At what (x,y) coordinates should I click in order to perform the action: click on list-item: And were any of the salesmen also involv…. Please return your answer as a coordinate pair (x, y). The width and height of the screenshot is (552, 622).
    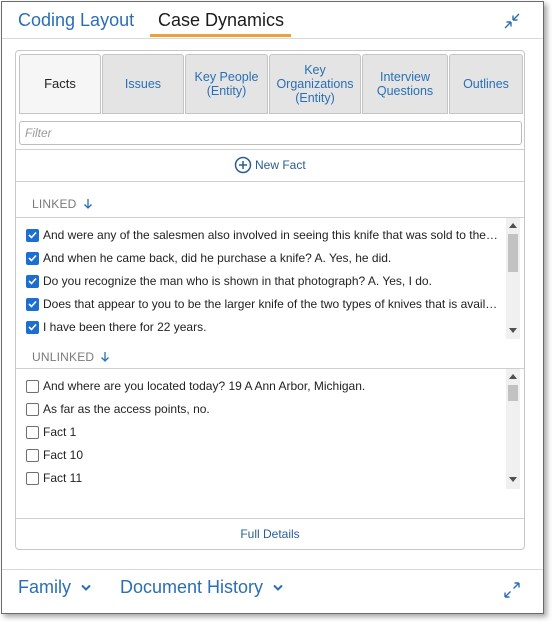
    Looking at the image, I should click on (266, 235).